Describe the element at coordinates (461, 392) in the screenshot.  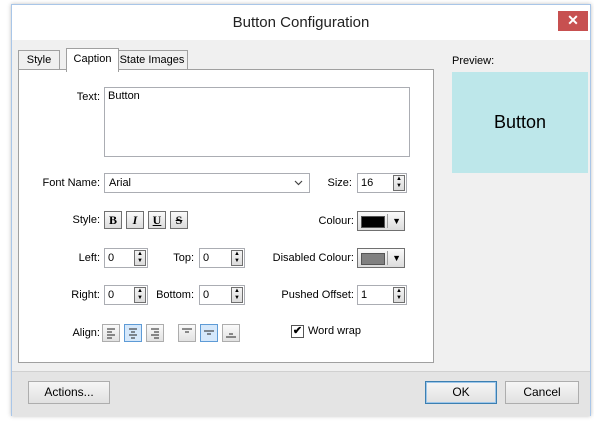
I see `ok-button: OK` at that location.